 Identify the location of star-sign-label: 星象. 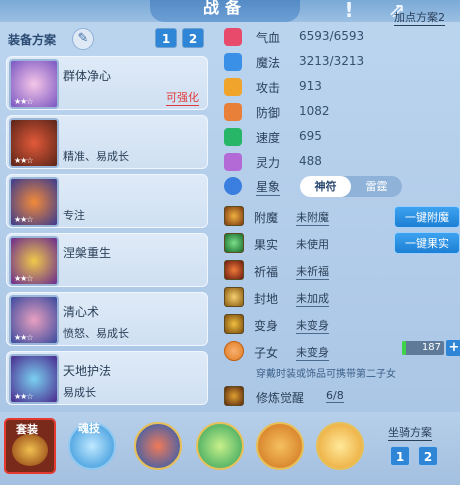
(268, 187).